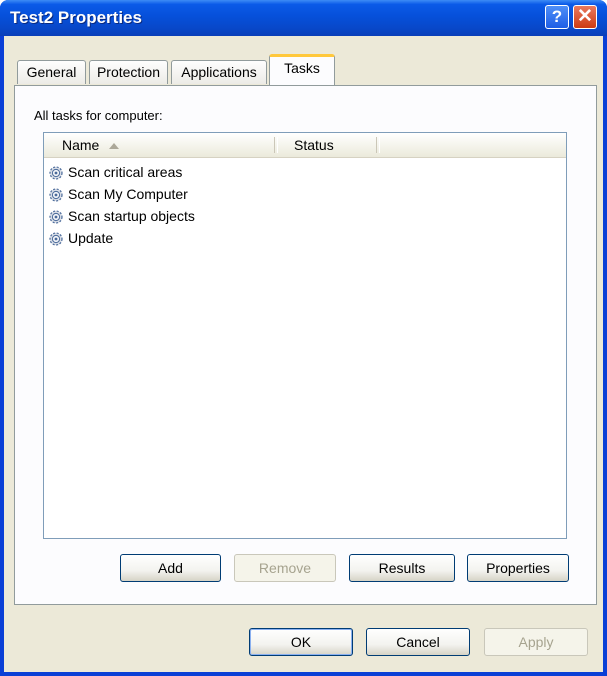  What do you see at coordinates (159, 145) in the screenshot?
I see `column-header-name: Name` at bounding box center [159, 145].